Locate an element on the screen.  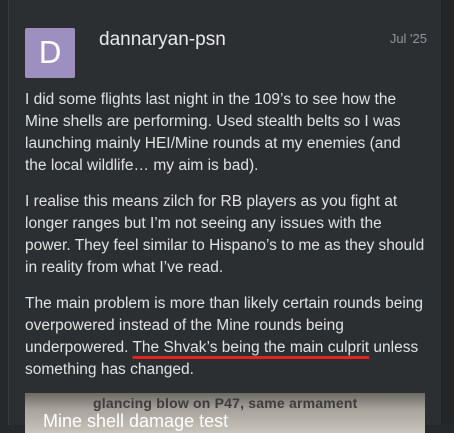
page-edge is located at coordinates (447, 212).